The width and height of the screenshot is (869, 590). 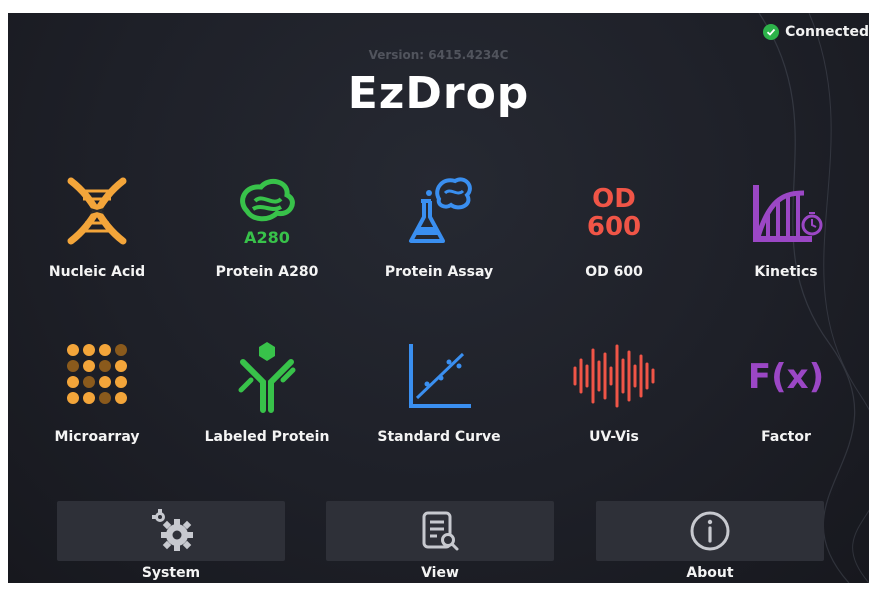 I want to click on view-label: View, so click(x=440, y=573).